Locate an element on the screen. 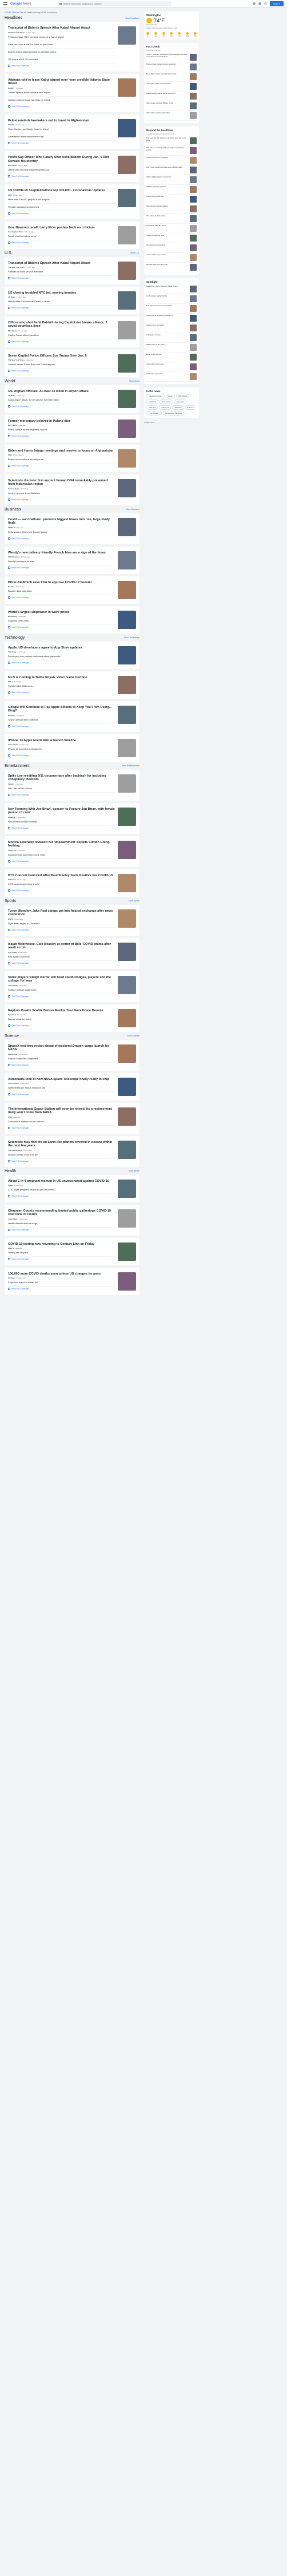 The width and height of the screenshot is (287, 2576). related-title: Western nations issue warnings on Kabul is located at coordinates (62, 99).